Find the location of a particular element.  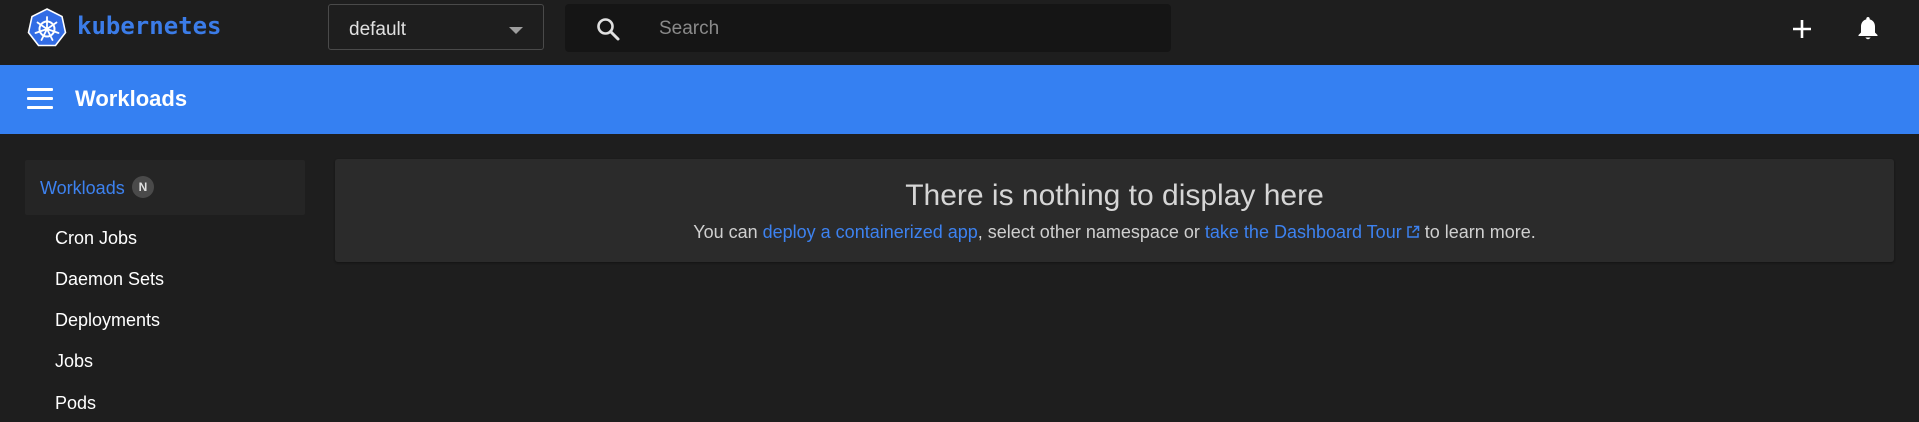

sidebar-item-label: Workloads is located at coordinates (82, 188).